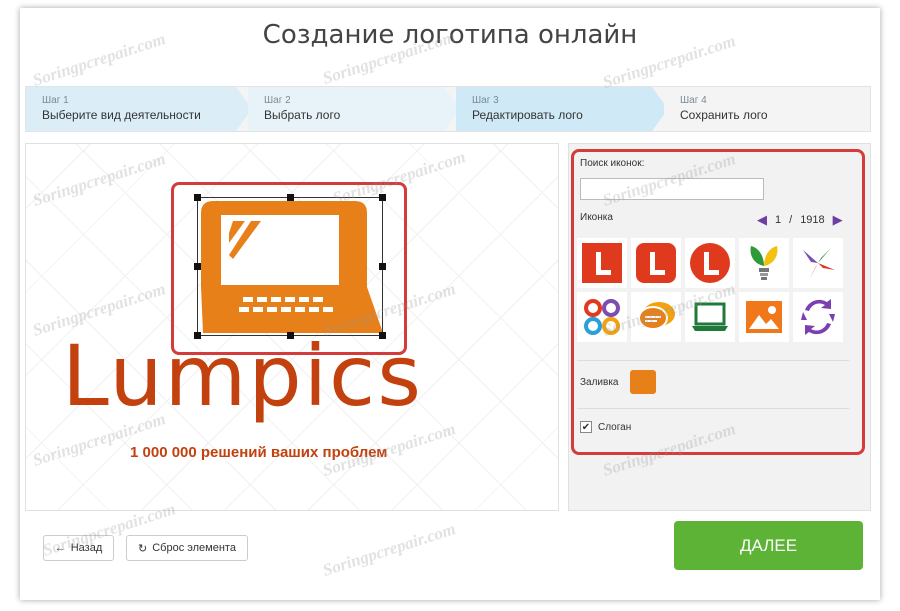 The image size is (900, 611). What do you see at coordinates (812, 220) in the screenshot?
I see `page-total: 1918` at bounding box center [812, 220].